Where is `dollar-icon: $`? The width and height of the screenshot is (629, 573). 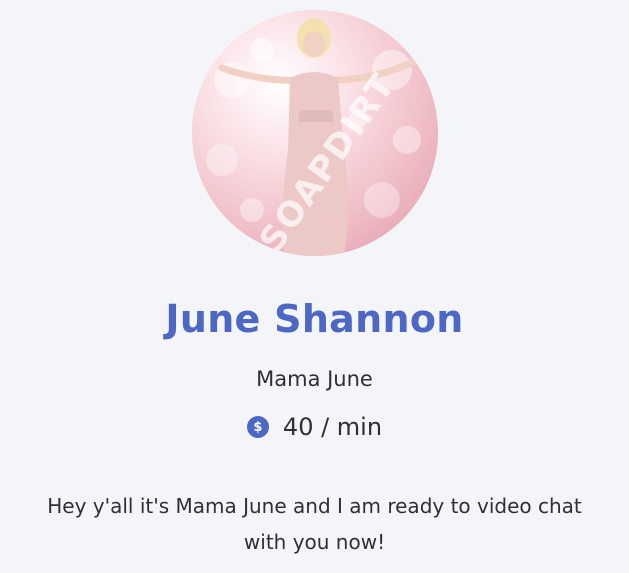
dollar-icon: $ is located at coordinates (257, 427).